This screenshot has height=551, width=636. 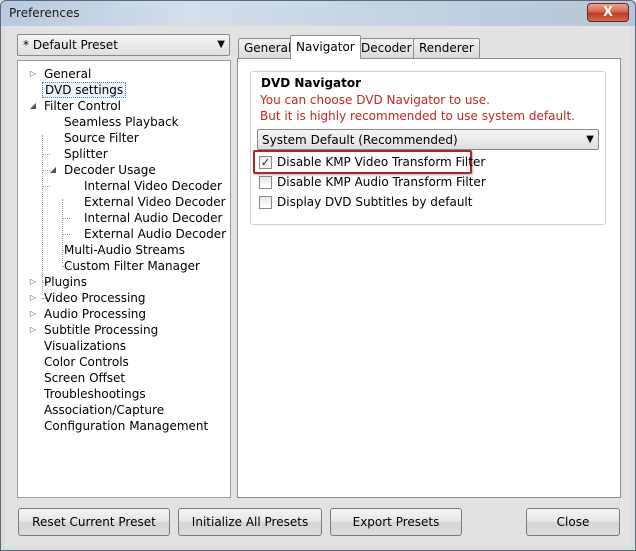 I want to click on tab-decoder: Decoder, so click(x=386, y=48).